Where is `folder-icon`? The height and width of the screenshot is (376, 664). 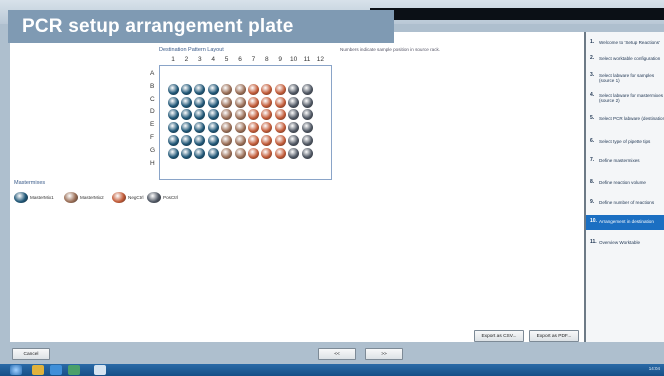
folder-icon is located at coordinates (38, 370).